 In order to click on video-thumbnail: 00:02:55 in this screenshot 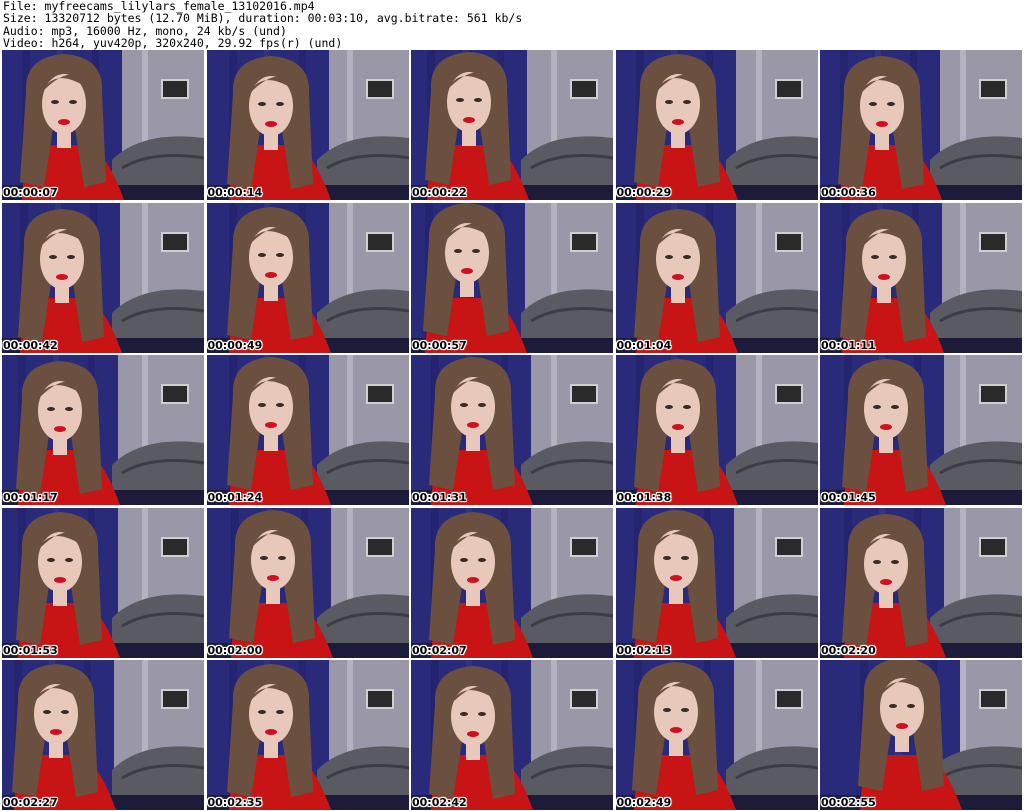, I will do `click(921, 735)`.